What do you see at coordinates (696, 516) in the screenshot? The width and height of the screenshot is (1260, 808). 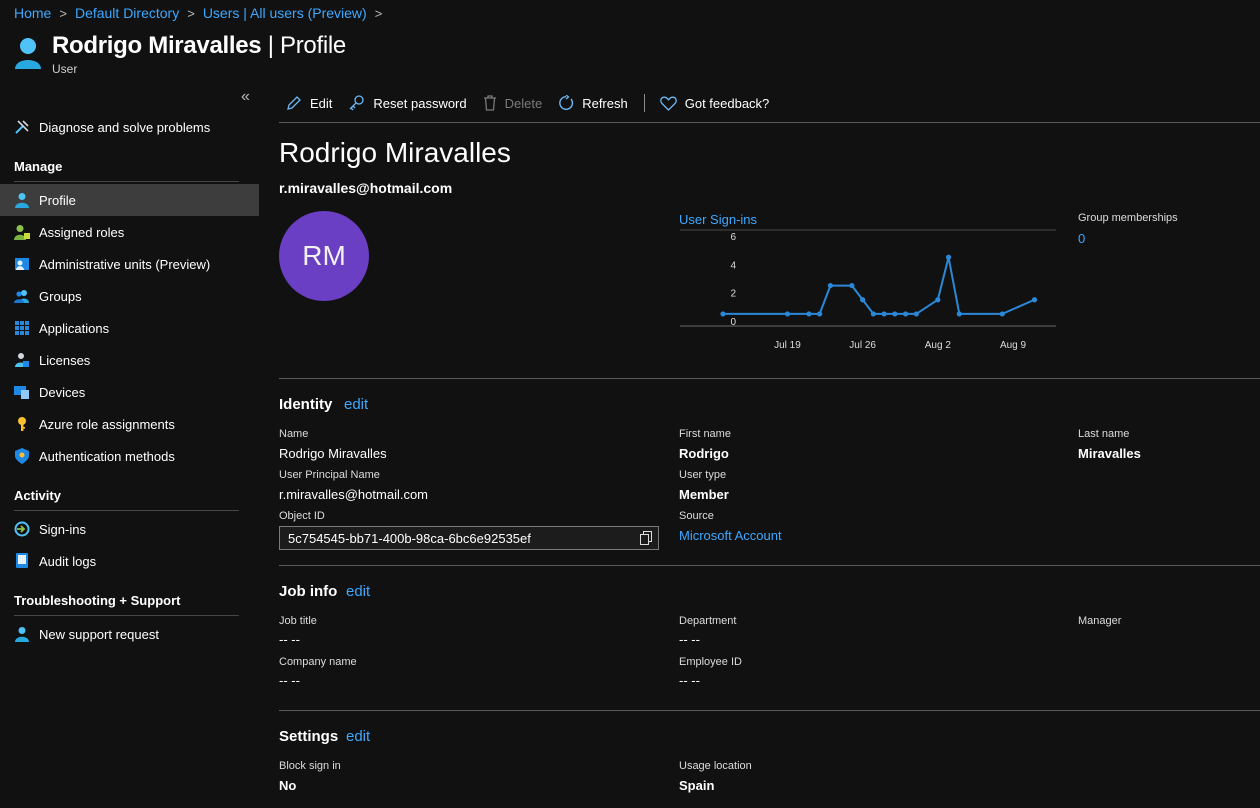 I see `source-label: Source` at bounding box center [696, 516].